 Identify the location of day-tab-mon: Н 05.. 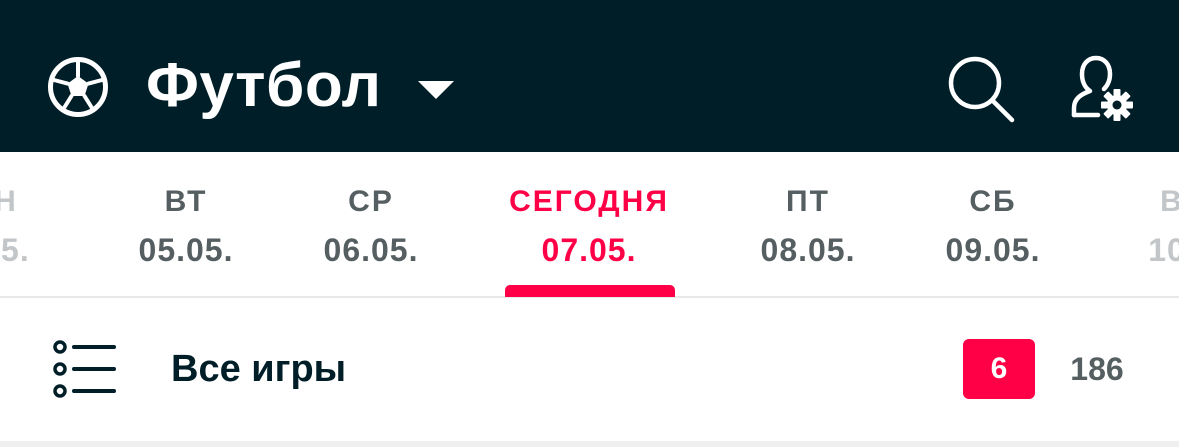
(48, 227).